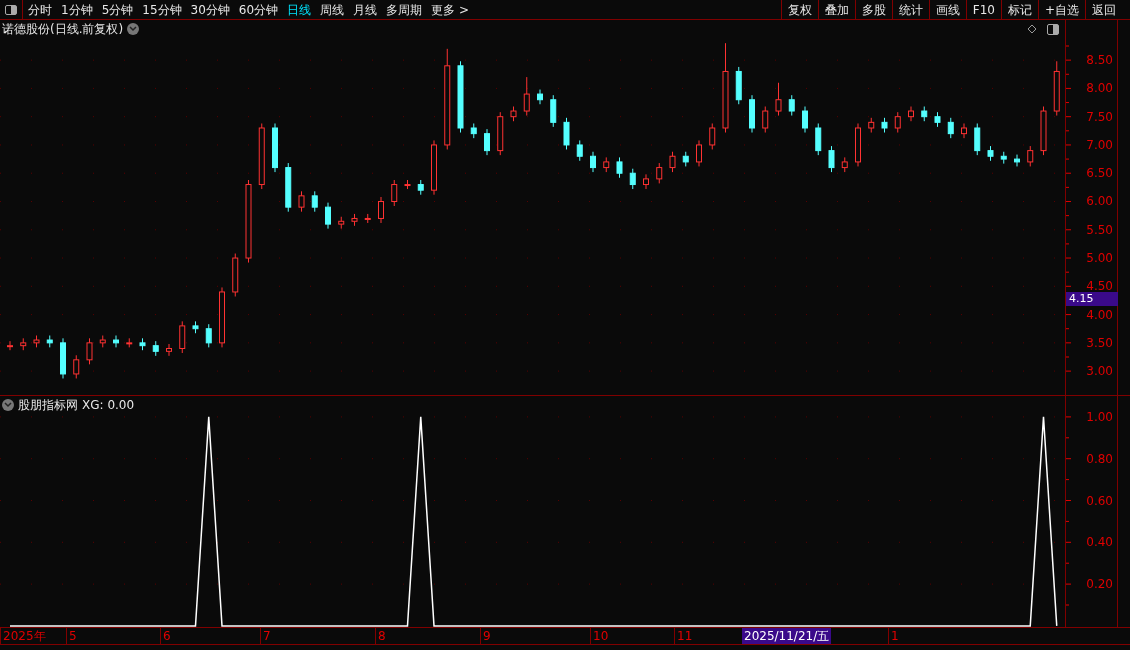  Describe the element at coordinates (77, 9) in the screenshot. I see `period-tab: 1分钟` at that location.